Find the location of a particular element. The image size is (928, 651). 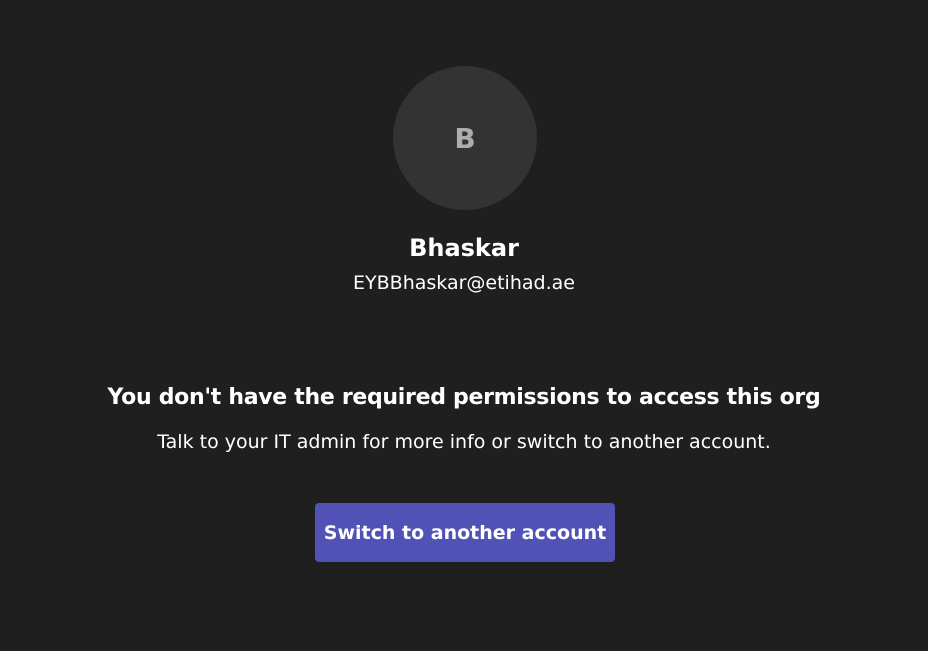

account-email: EYBBhaskar@etihad.ae is located at coordinates (464, 283).